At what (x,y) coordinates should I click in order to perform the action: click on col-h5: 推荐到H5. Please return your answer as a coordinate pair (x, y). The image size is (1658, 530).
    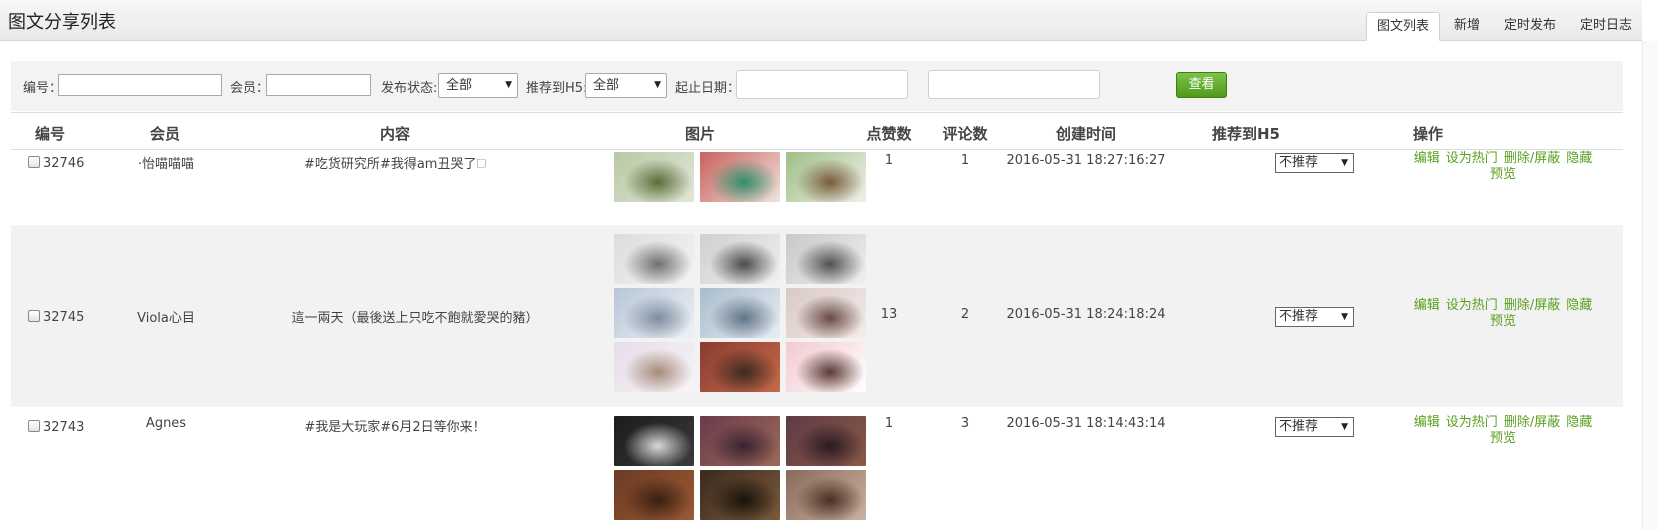
    Looking at the image, I should click on (1246, 134).